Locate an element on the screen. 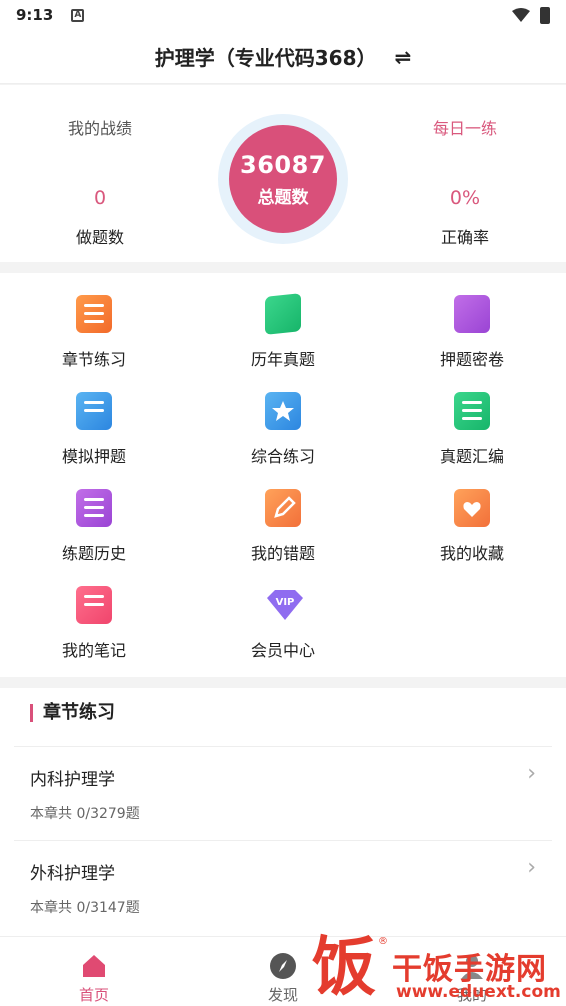 This screenshot has width=566, height=1006. chapter-name: 内科护理学 is located at coordinates (72, 780).